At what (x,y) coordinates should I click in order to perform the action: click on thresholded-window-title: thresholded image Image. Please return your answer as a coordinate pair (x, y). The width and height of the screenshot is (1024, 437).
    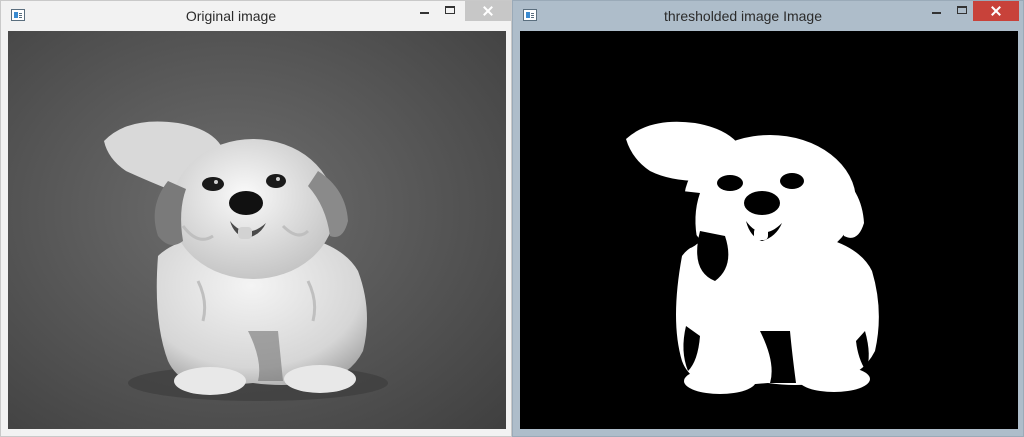
    Looking at the image, I should click on (743, 16).